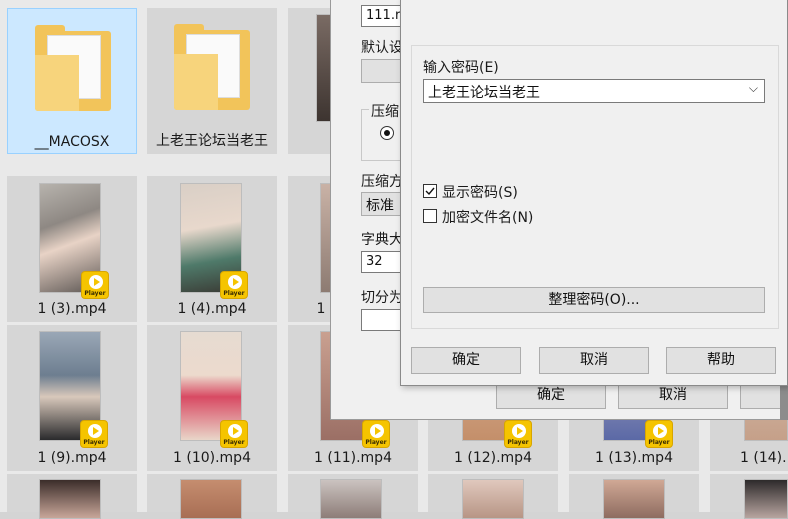  What do you see at coordinates (594, 360) in the screenshot?
I see `cancel-button: 取消` at bounding box center [594, 360].